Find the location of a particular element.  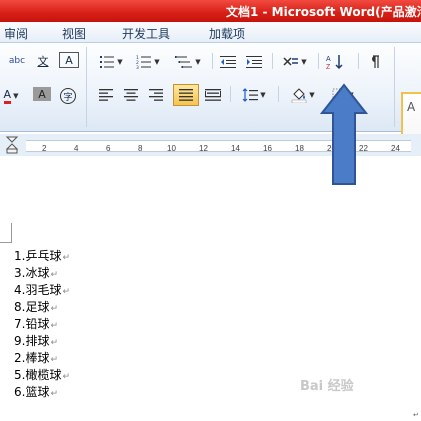

paragraph-mark-icon is located at coordinates (375, 61).